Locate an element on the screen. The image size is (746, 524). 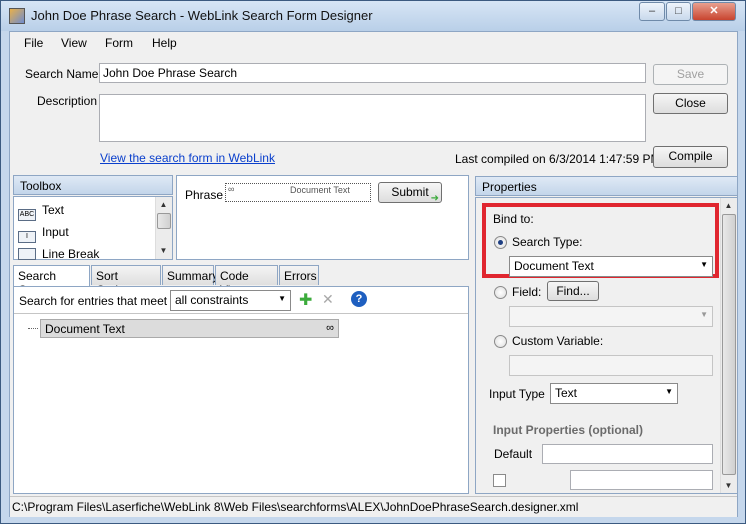
input-type-label: Input Type is located at coordinates (517, 394).